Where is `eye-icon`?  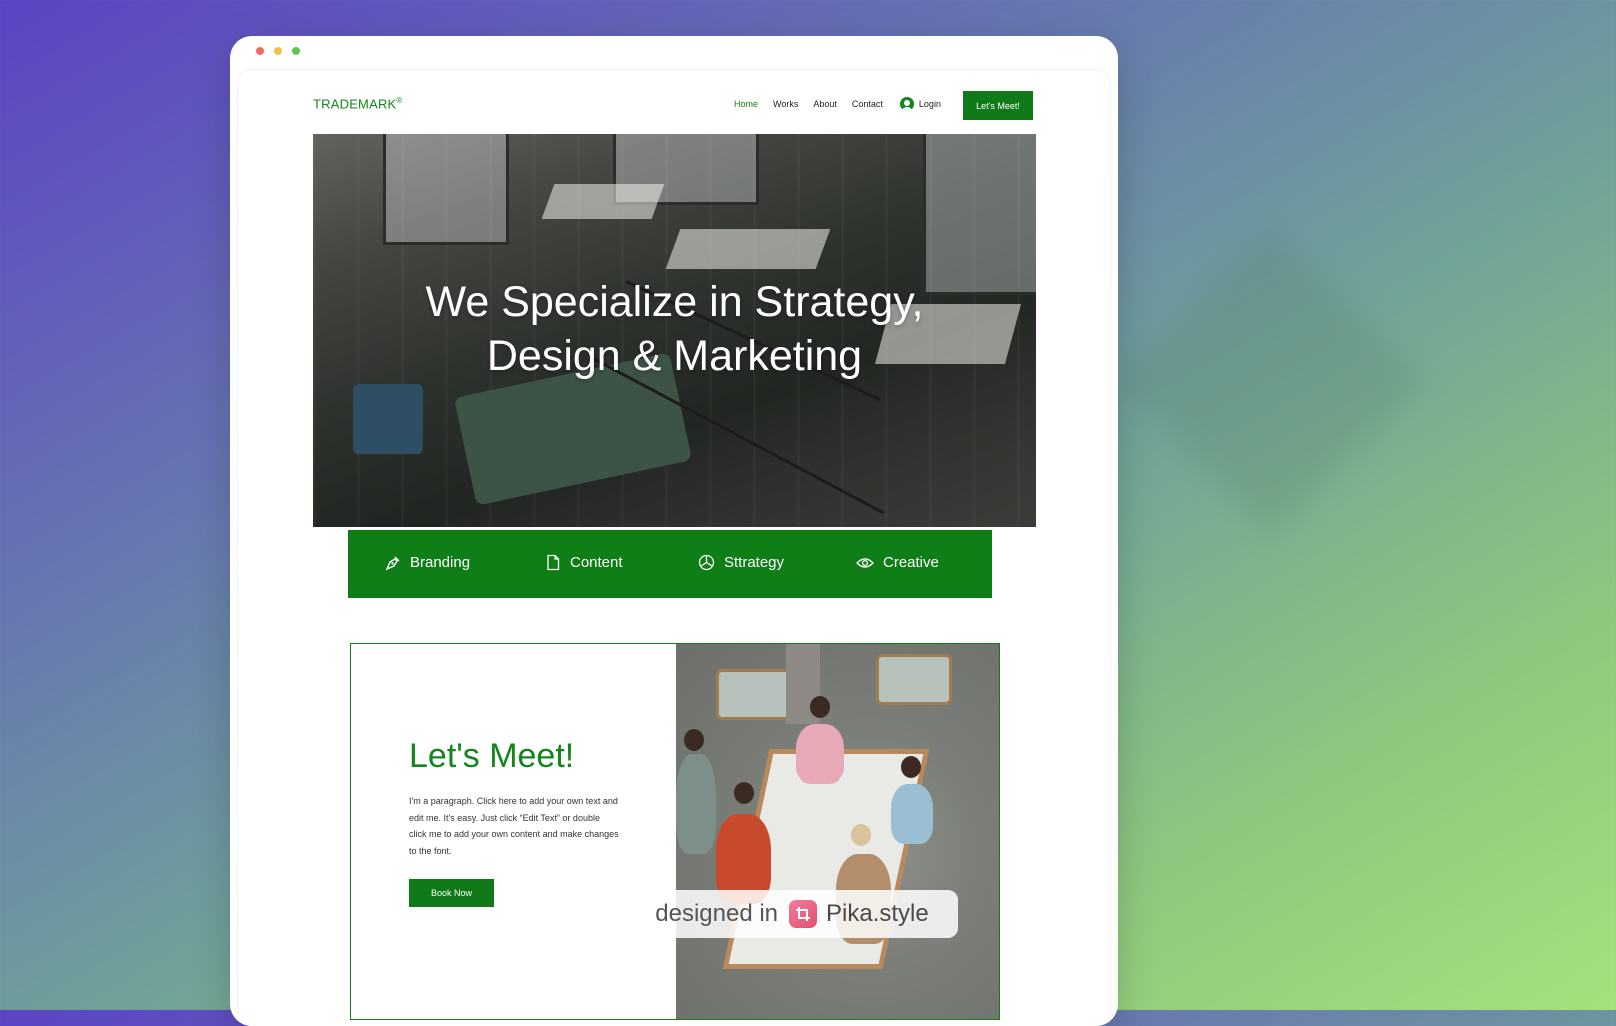 eye-icon is located at coordinates (865, 562).